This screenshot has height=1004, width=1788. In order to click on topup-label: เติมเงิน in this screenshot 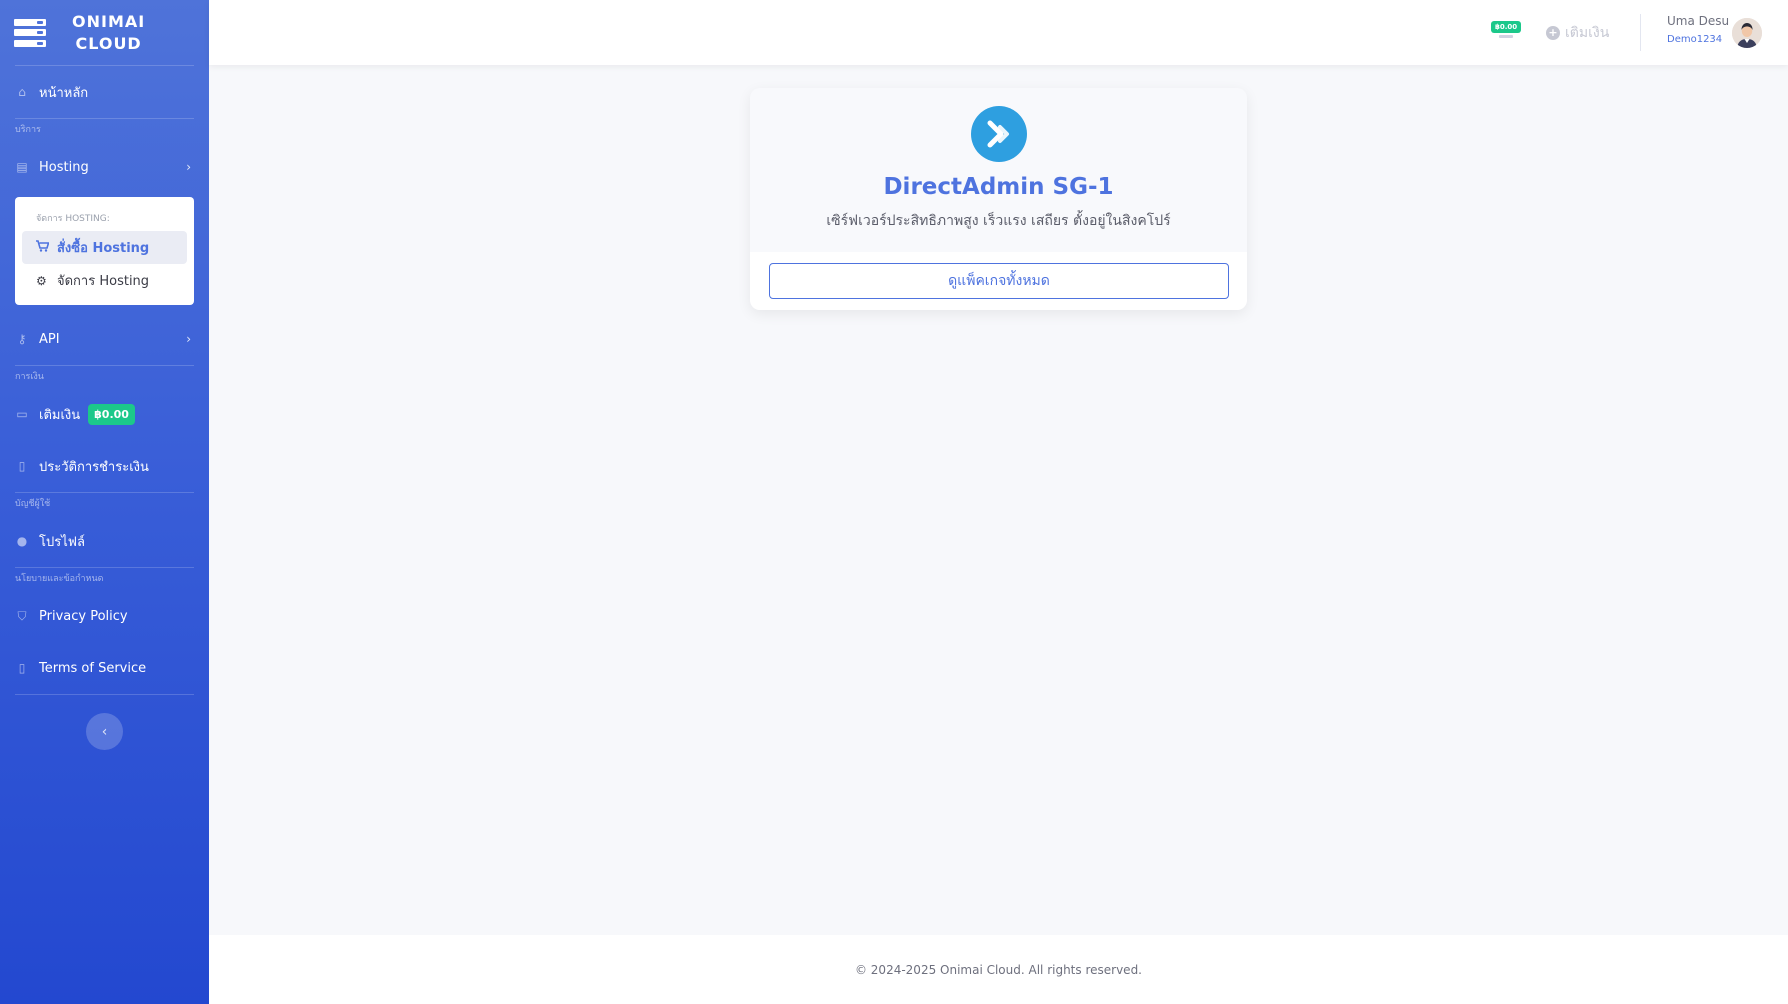, I will do `click(1587, 33)`.